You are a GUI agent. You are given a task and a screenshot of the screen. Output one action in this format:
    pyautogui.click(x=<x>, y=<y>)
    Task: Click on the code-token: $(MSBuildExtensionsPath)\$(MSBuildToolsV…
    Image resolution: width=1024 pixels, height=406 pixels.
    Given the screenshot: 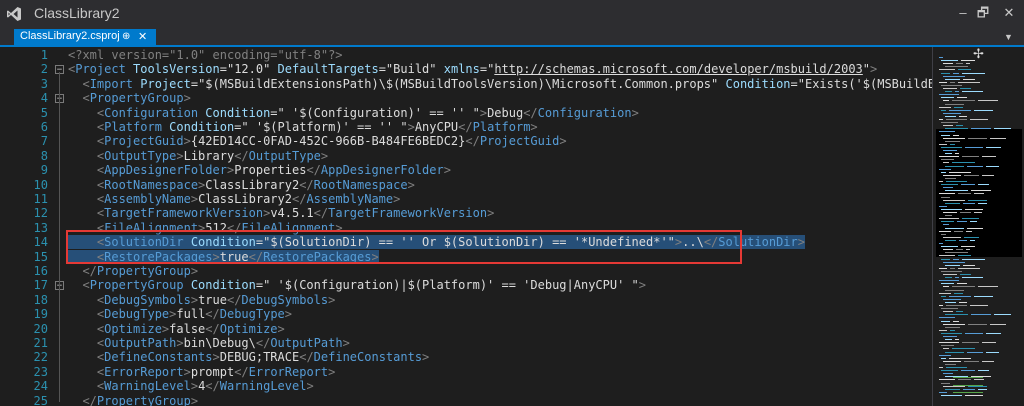 What is the action you would take?
    pyautogui.click(x=458, y=83)
    